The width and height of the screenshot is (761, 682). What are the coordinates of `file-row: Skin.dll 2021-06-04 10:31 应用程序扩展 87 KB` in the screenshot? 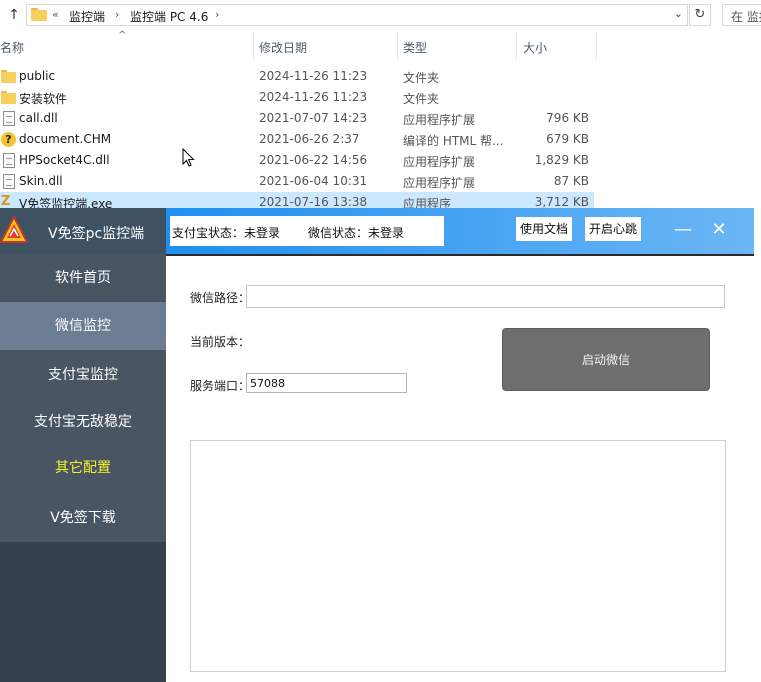 It's located at (297, 181).